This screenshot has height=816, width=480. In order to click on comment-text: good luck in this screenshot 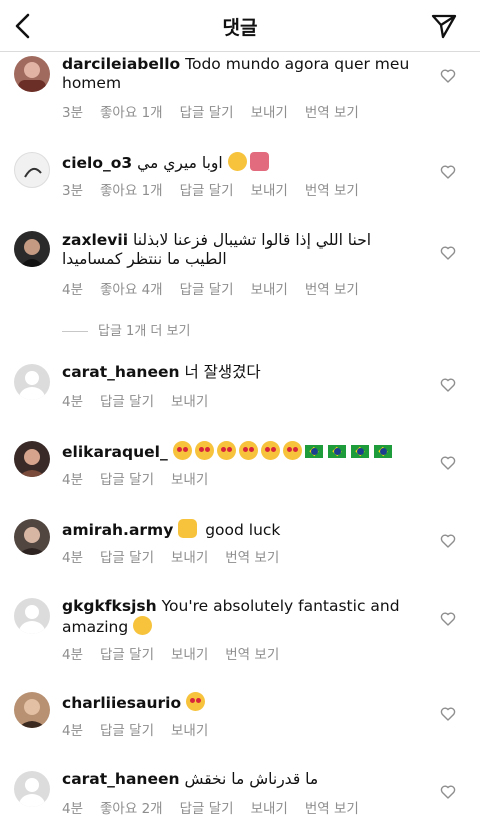, I will do `click(243, 530)`.